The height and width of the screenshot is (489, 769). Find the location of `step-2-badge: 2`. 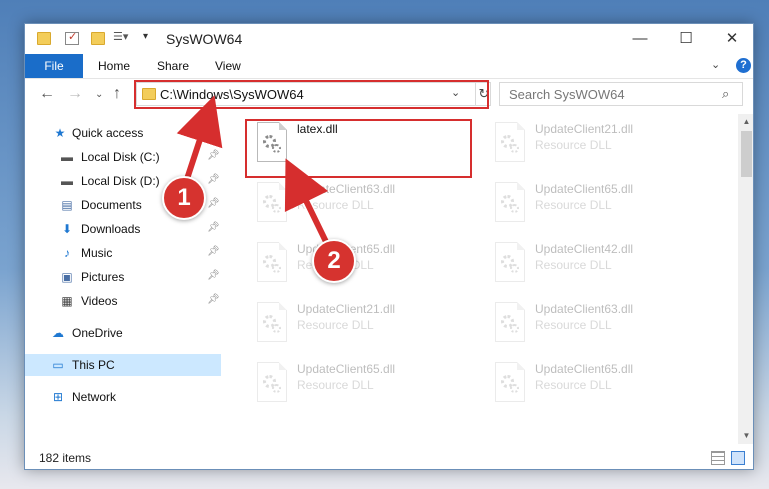

step-2-badge: 2 is located at coordinates (334, 261).